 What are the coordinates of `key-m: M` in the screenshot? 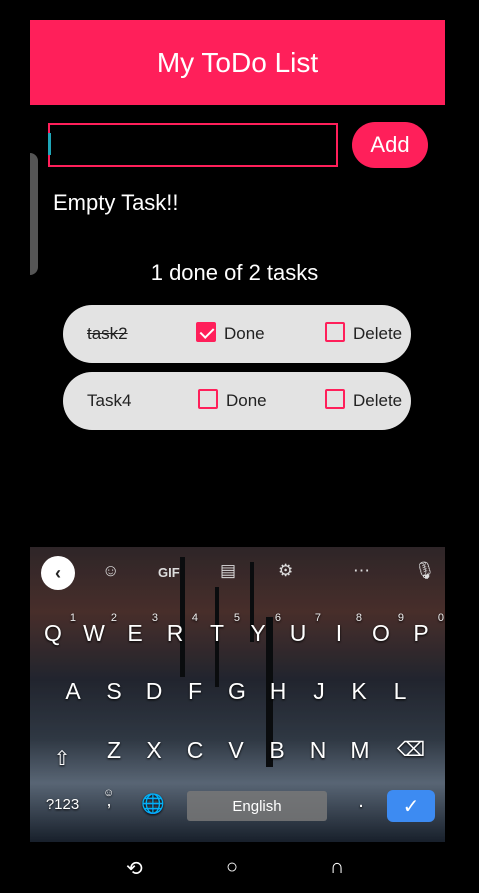 It's located at (360, 750).